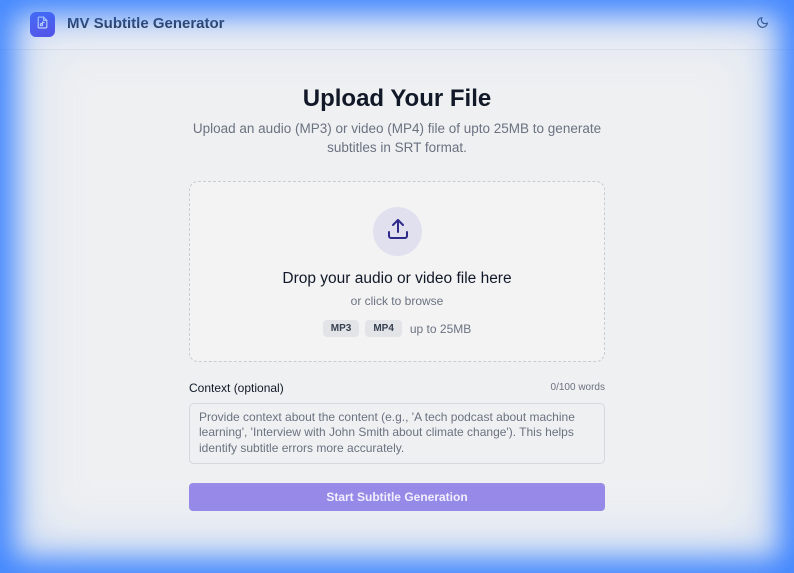 The image size is (794, 573). What do you see at coordinates (397, 497) in the screenshot?
I see `start-generation-button: Start Subtitle Generation` at bounding box center [397, 497].